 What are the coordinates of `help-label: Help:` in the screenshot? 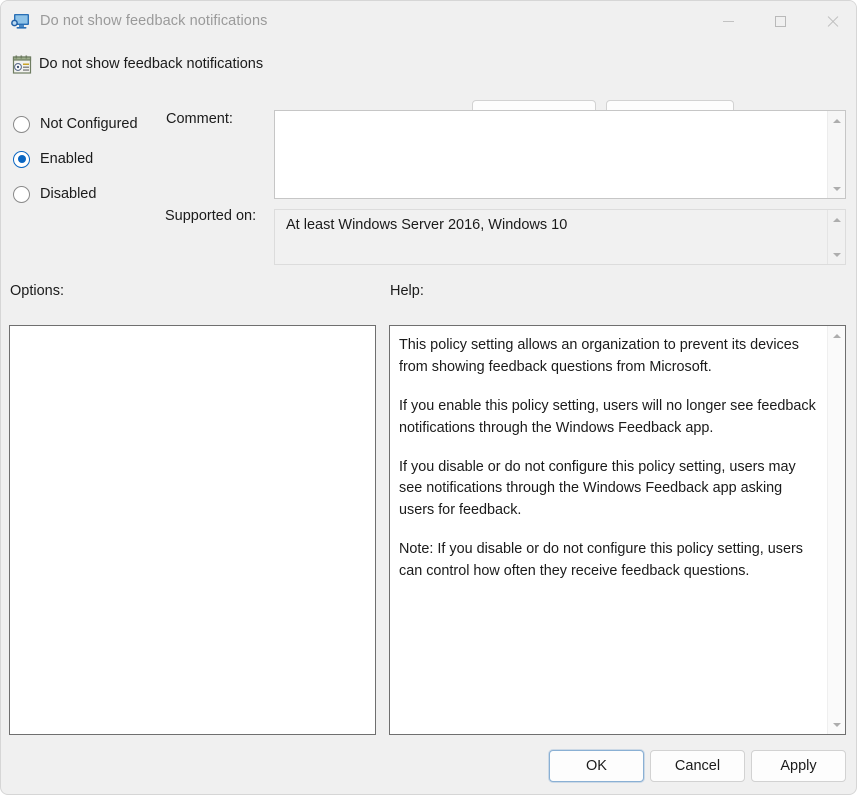 It's located at (407, 291).